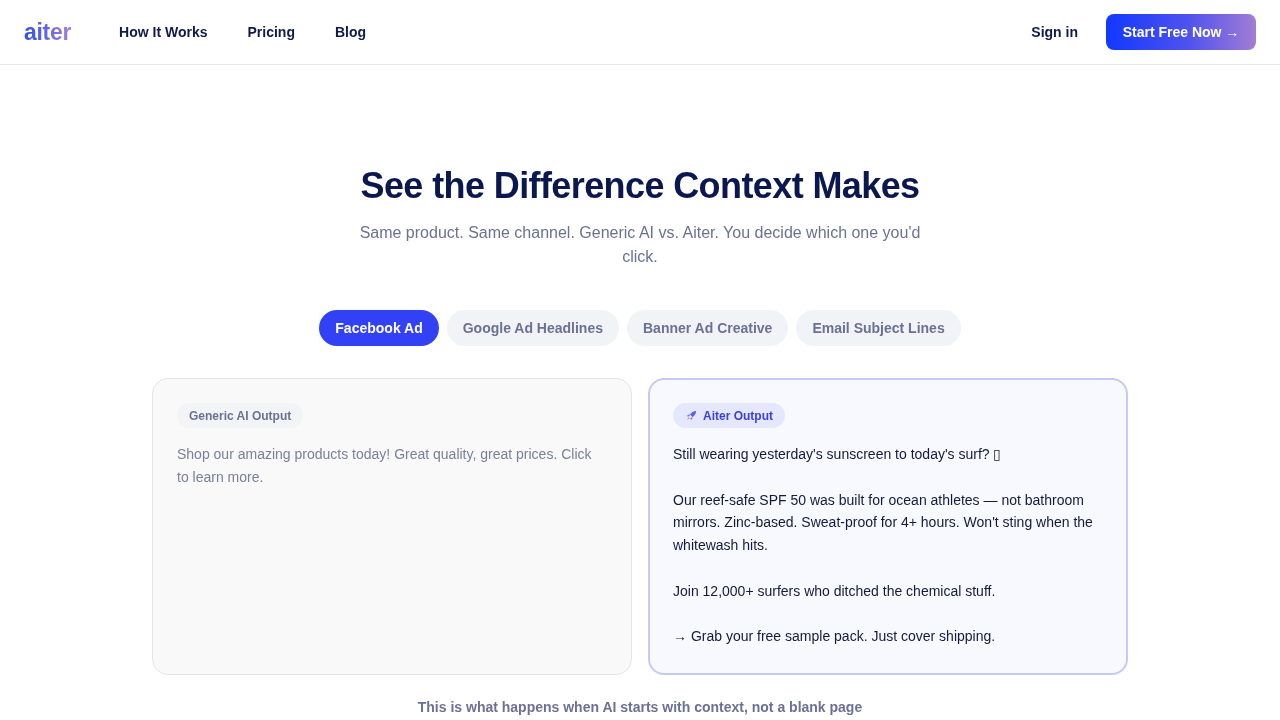 The height and width of the screenshot is (720, 1280). I want to click on ad-copy-paragraph: Our reef-safe SPF 50 was built for ocean athletes — not bathroom mirrors. Zinc-based. Sweat-proof for 4+ hours. Won't sting when the whitewash hits., so click(883, 522).